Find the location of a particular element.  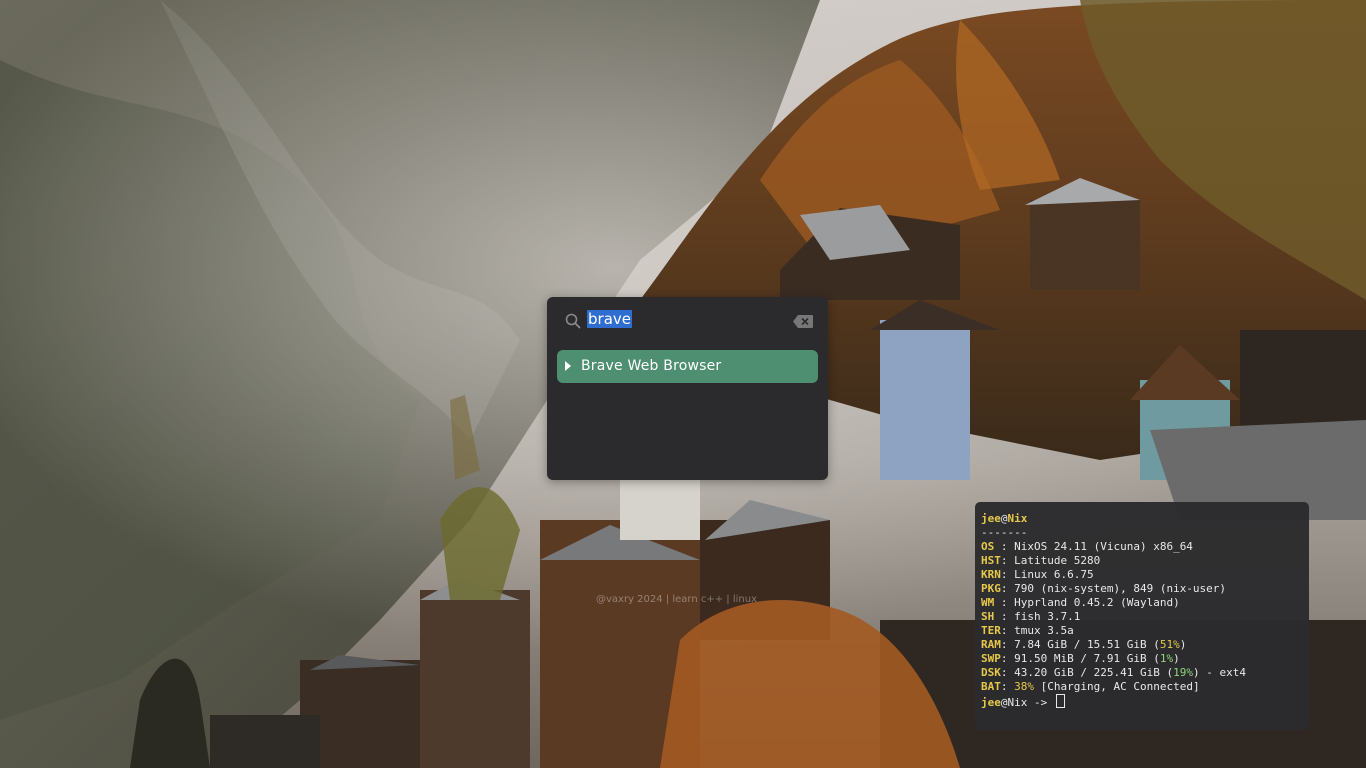

info-value: fish 3.7.1 is located at coordinates (1047, 616).